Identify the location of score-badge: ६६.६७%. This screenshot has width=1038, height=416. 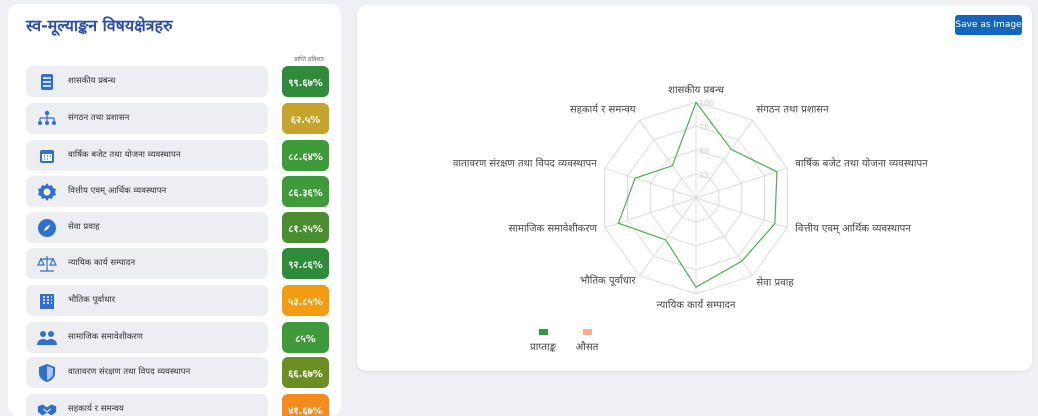
(305, 372).